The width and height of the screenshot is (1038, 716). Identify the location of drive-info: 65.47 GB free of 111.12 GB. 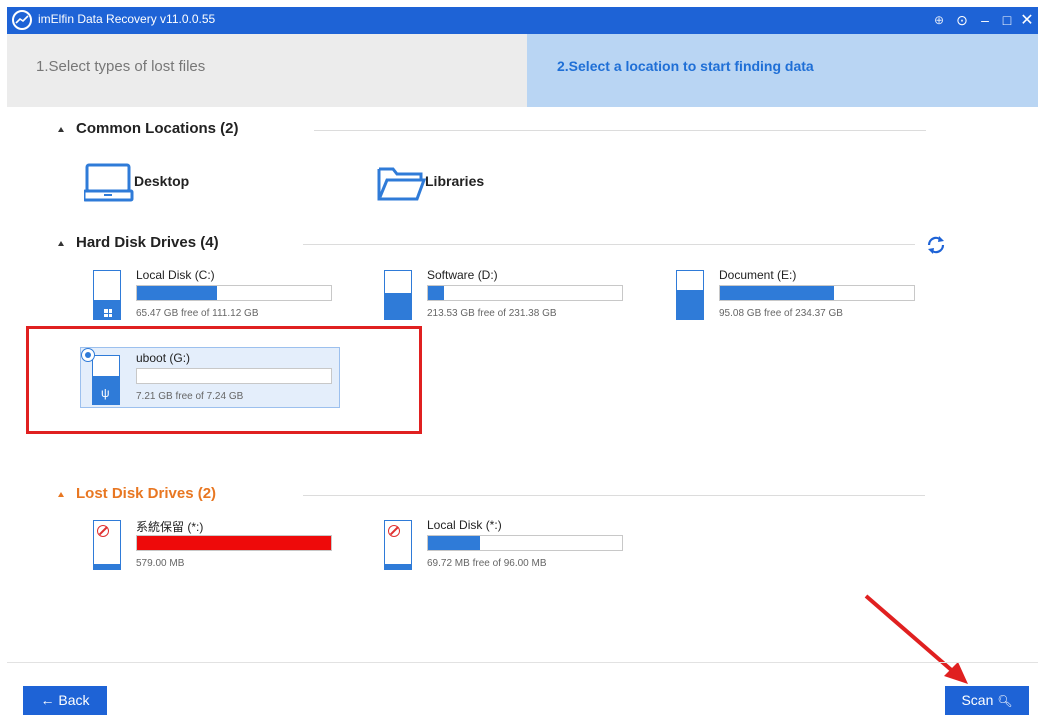
(197, 313).